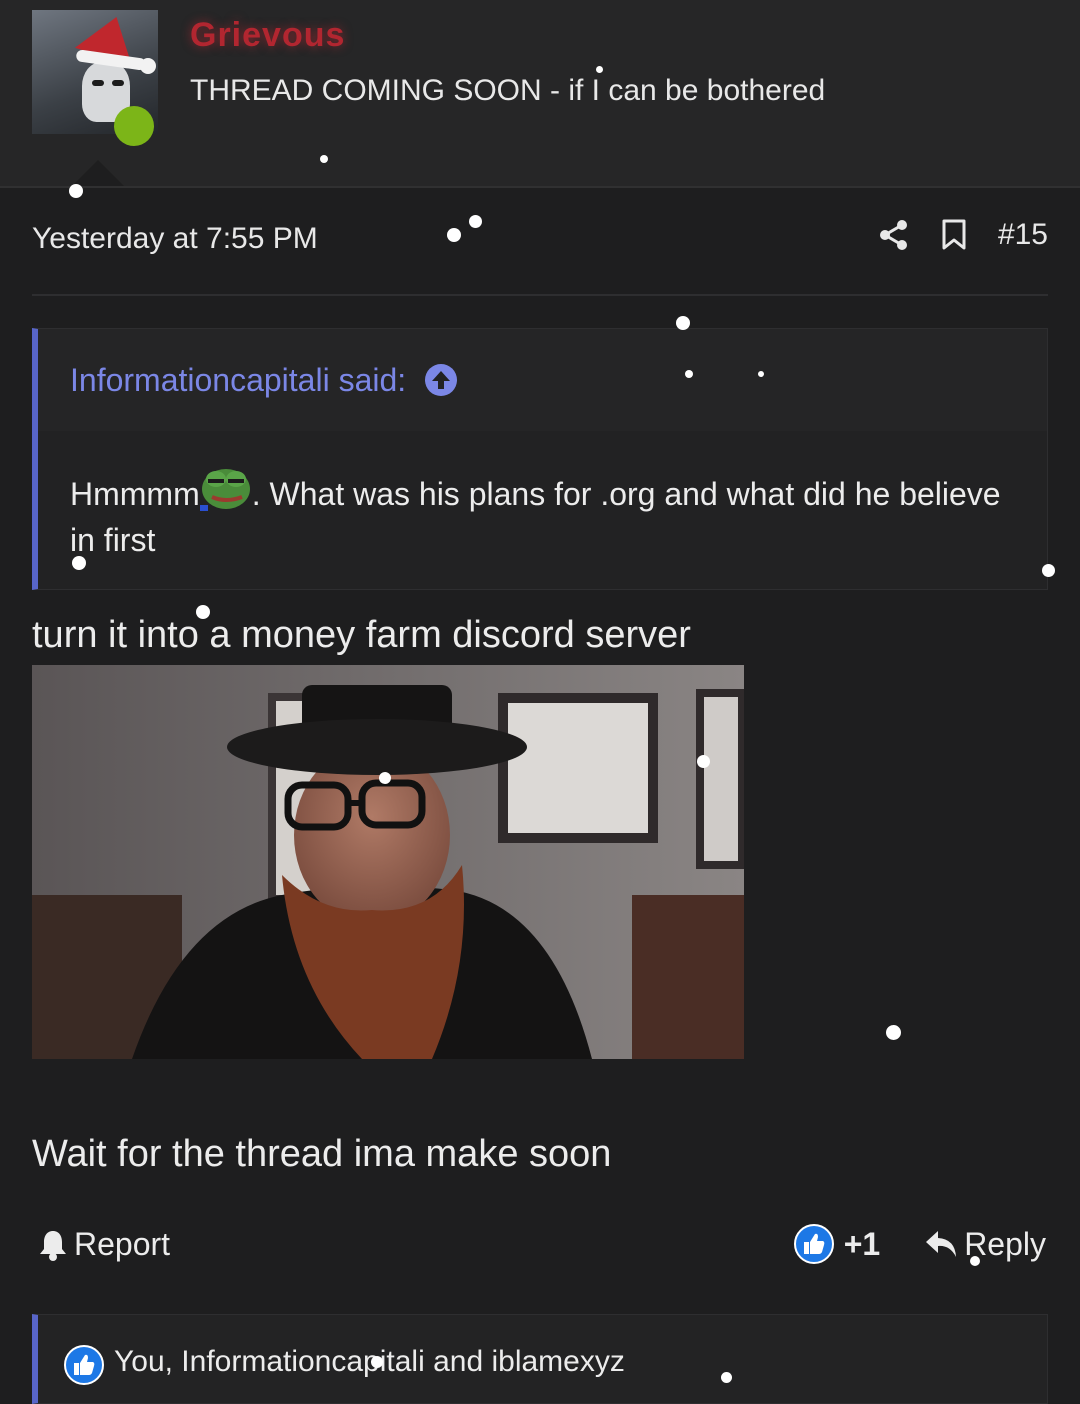 The height and width of the screenshot is (1404, 1080). What do you see at coordinates (122, 1244) in the screenshot?
I see `report-label: Report` at bounding box center [122, 1244].